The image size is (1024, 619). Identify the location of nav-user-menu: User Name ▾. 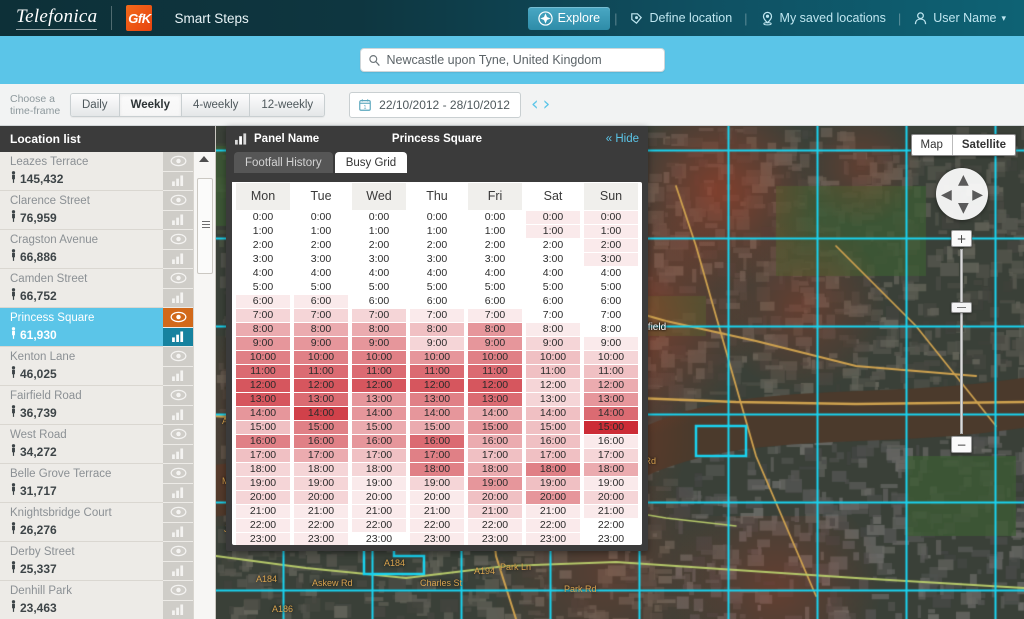
(959, 18).